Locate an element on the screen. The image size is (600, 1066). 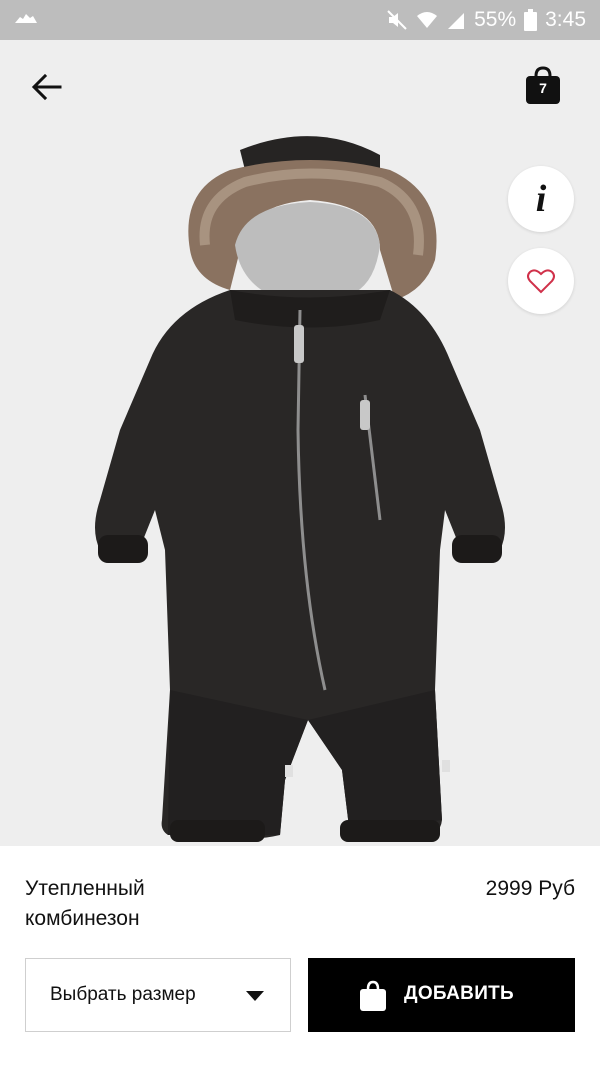
status-icons: 55% 3:45 is located at coordinates (486, 20).